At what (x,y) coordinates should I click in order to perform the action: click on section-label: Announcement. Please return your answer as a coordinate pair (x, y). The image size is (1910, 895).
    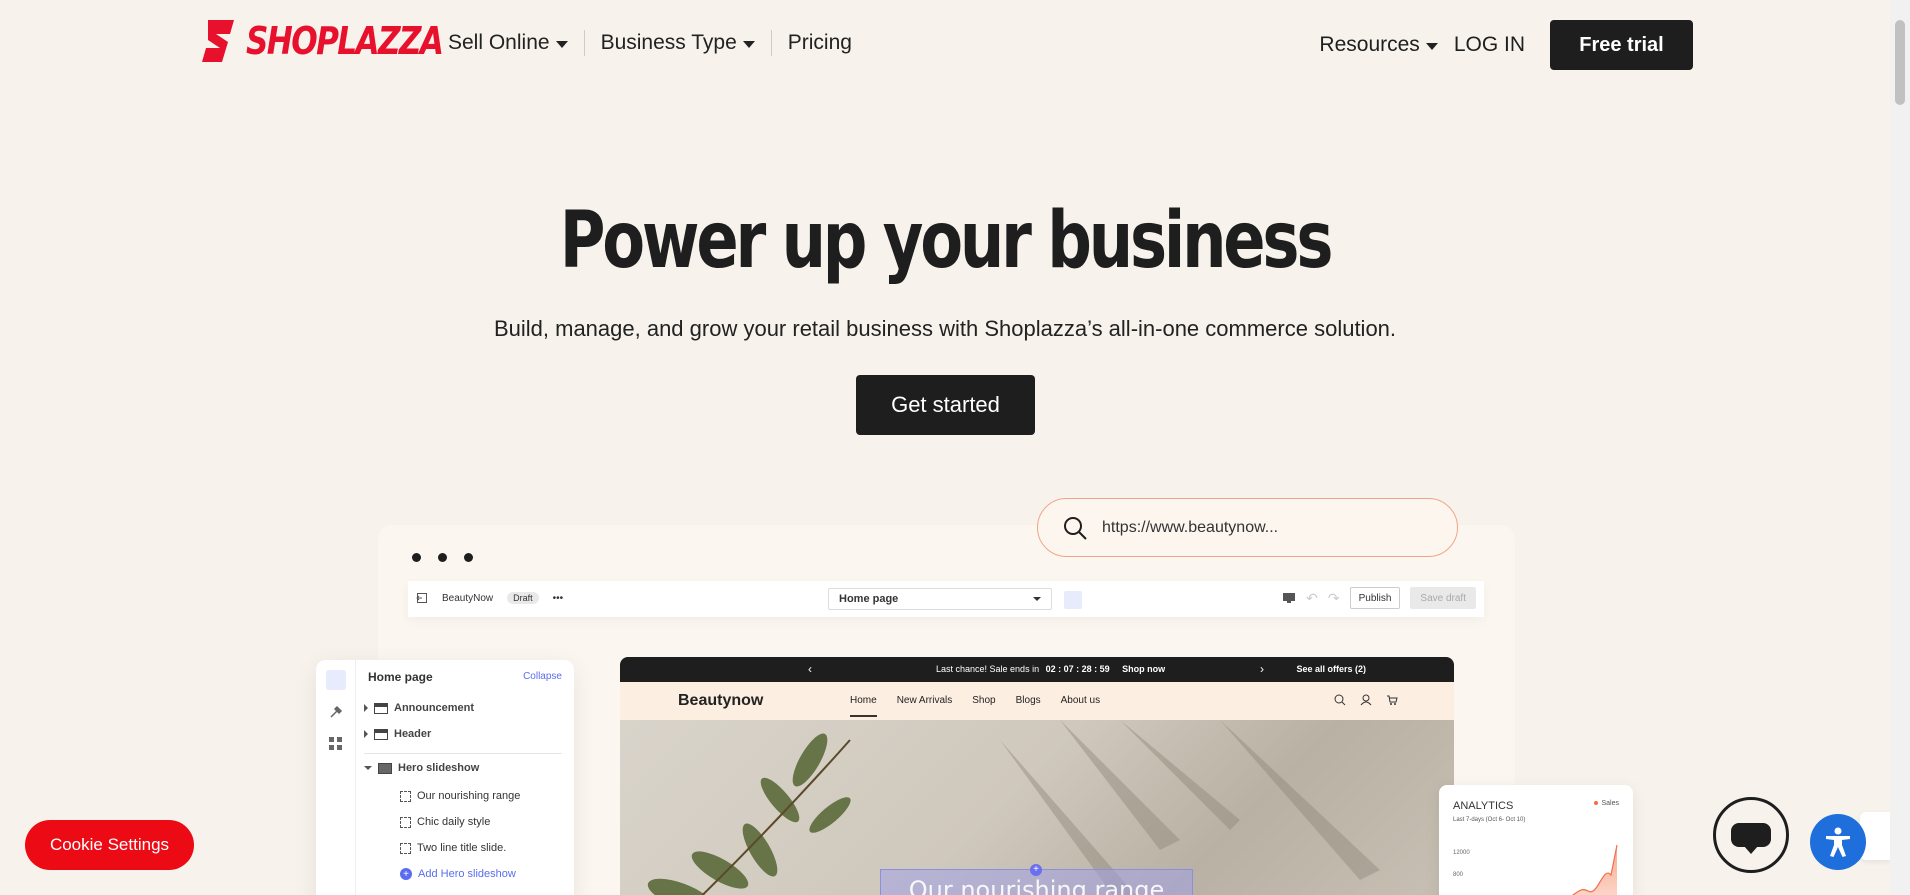
    Looking at the image, I should click on (434, 708).